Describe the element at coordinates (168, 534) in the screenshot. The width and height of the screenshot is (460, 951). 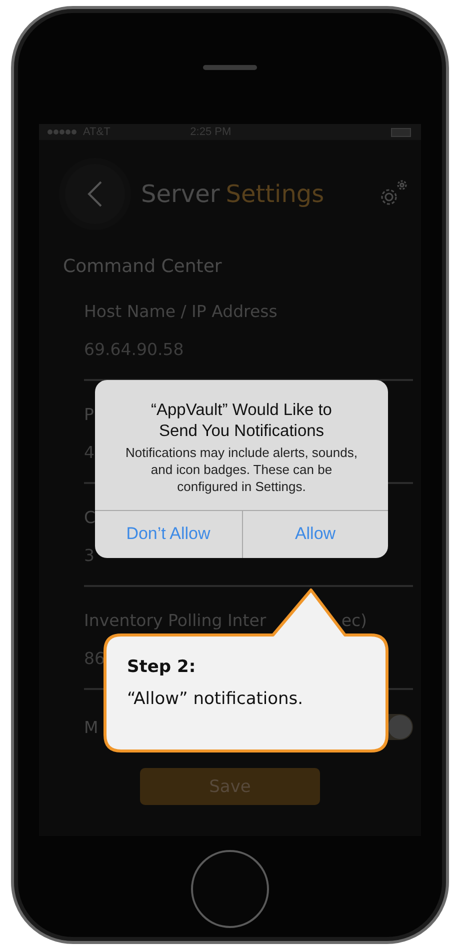
I see `dialog-button: Don’t Allow` at that location.